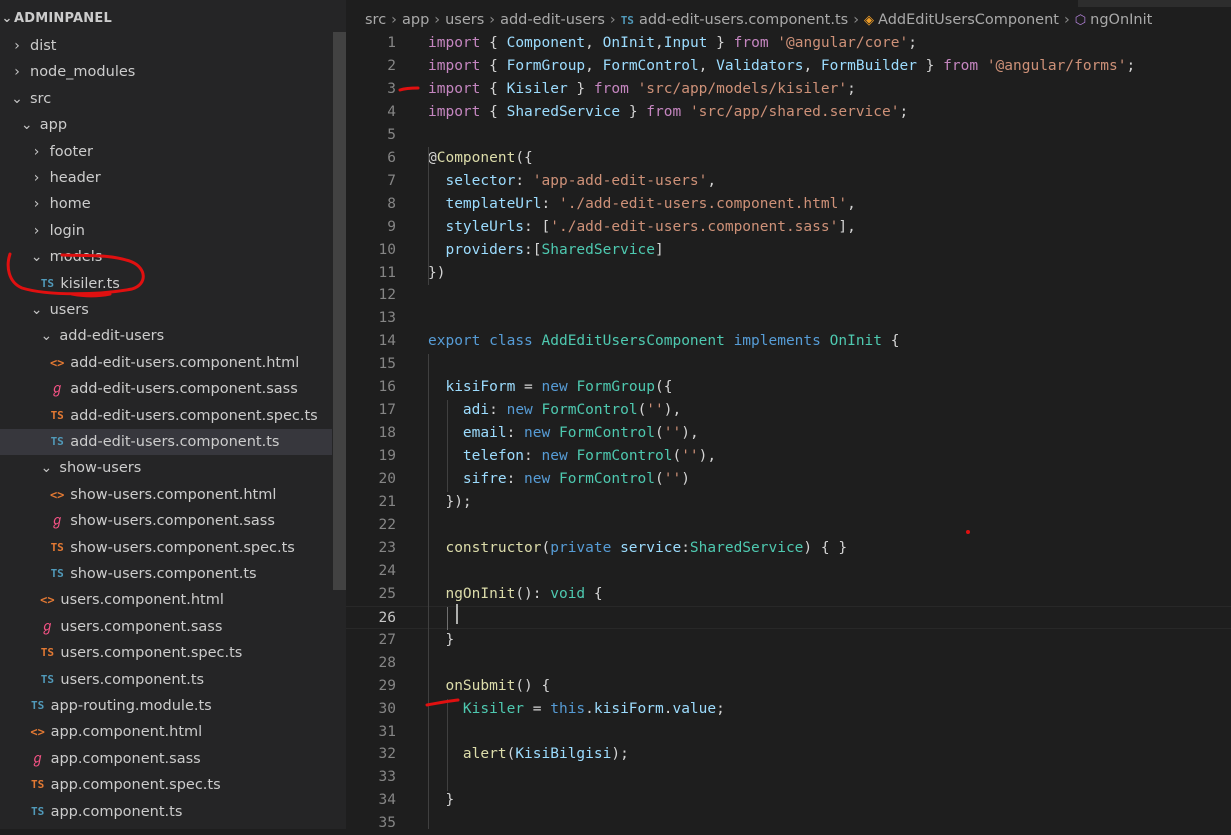  What do you see at coordinates (166, 521) in the screenshot?
I see `file-show-users-component-sass: ℊ show-users.component.sass` at bounding box center [166, 521].